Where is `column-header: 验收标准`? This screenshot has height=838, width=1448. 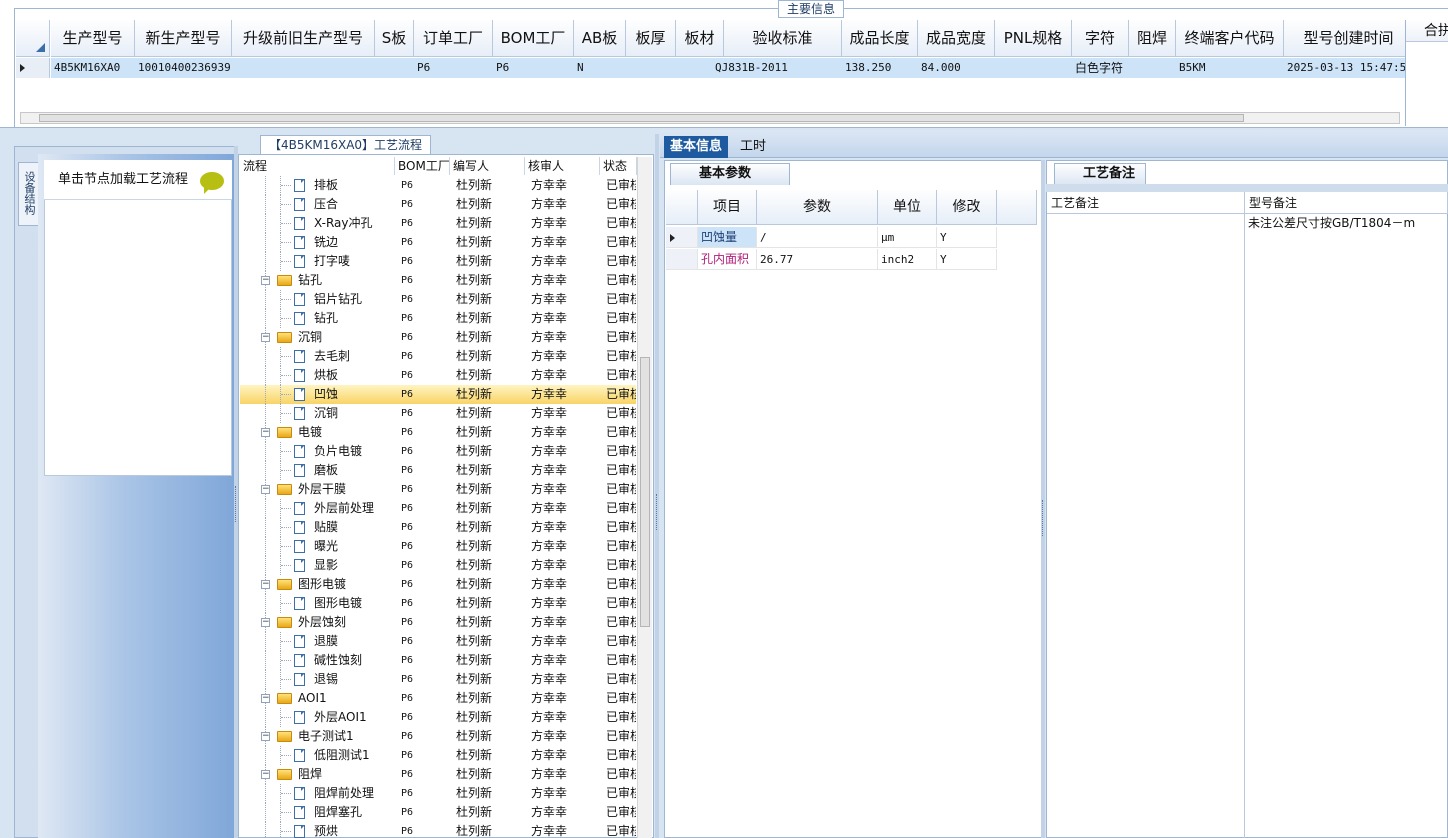 column-header: 验收标准 is located at coordinates (783, 38).